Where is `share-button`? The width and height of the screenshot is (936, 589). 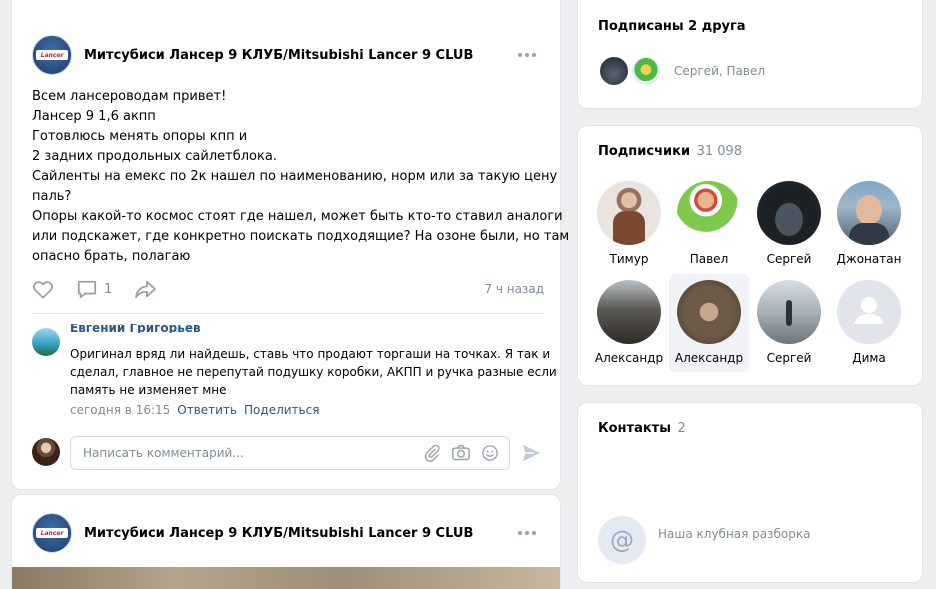
share-button is located at coordinates (146, 289).